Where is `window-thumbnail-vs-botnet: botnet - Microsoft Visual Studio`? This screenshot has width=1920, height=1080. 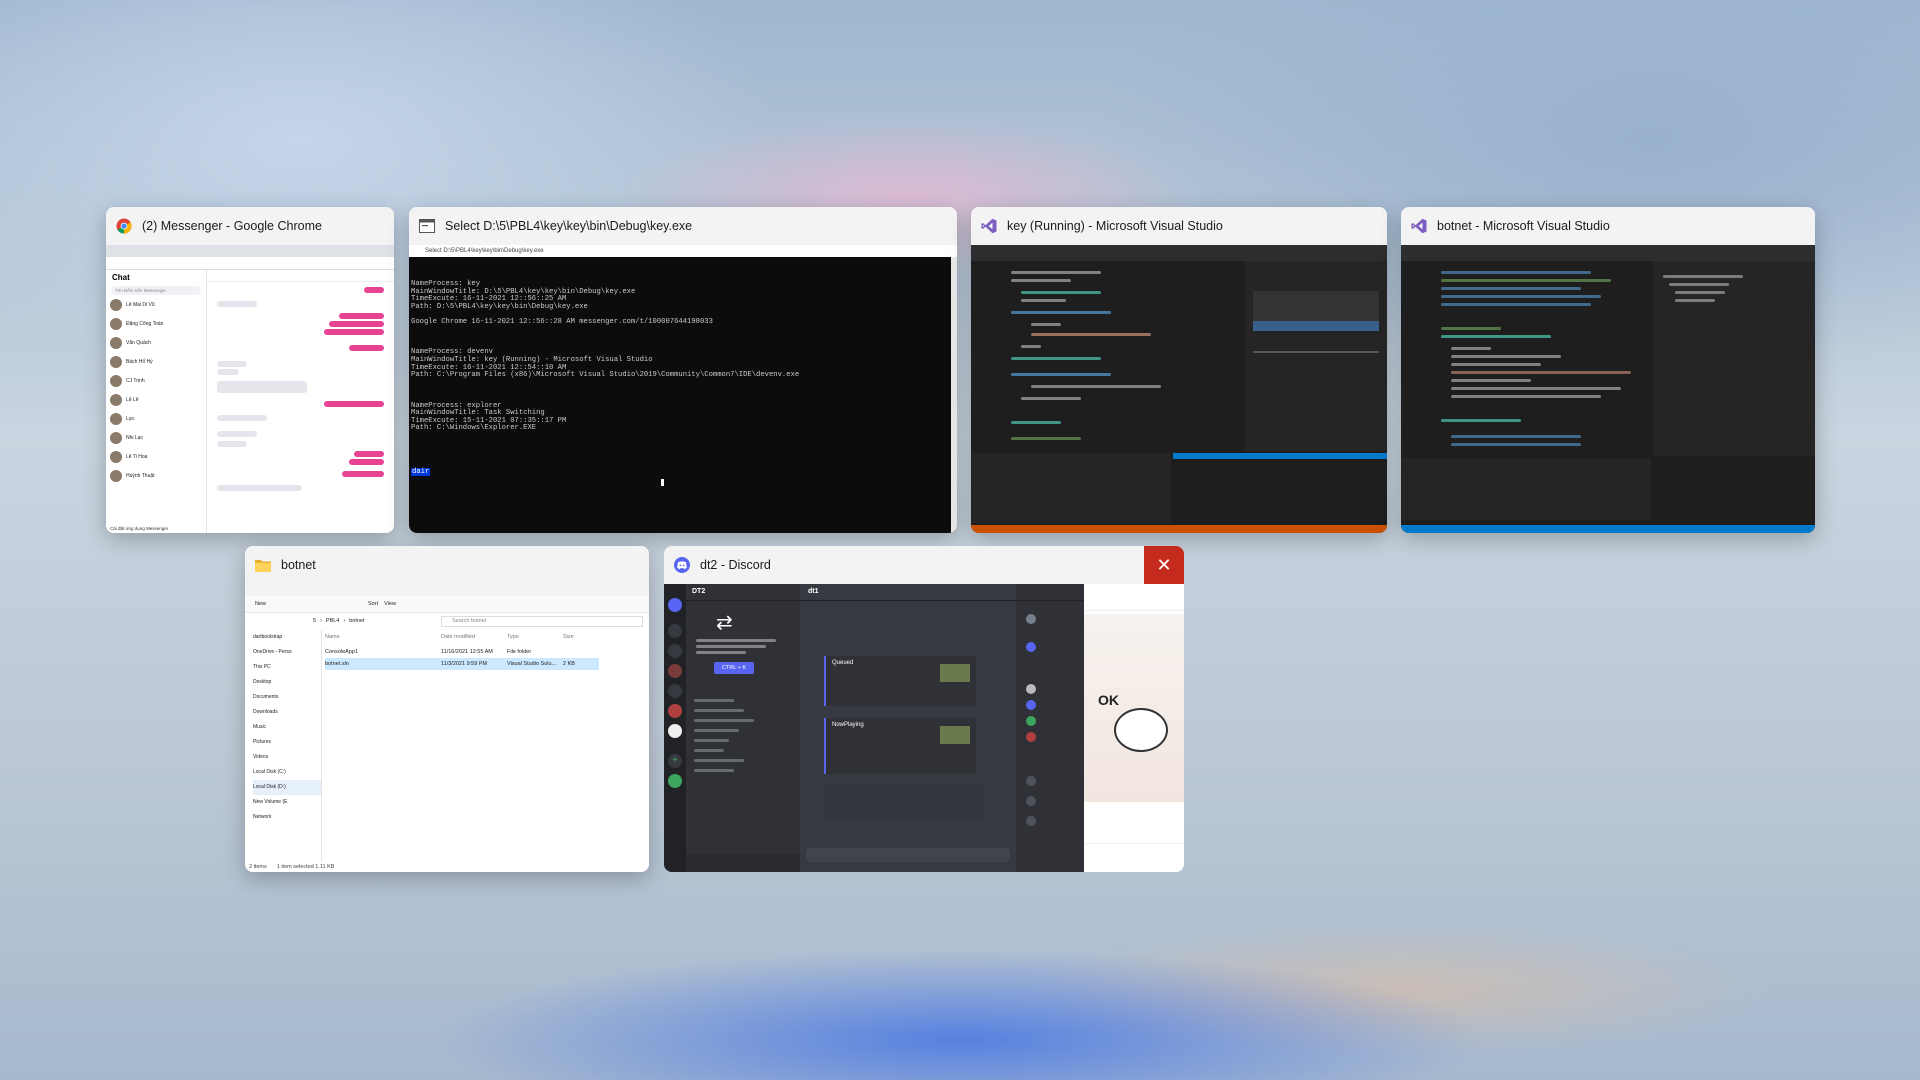
window-thumbnail-vs-botnet: botnet - Microsoft Visual Studio is located at coordinates (1608, 370).